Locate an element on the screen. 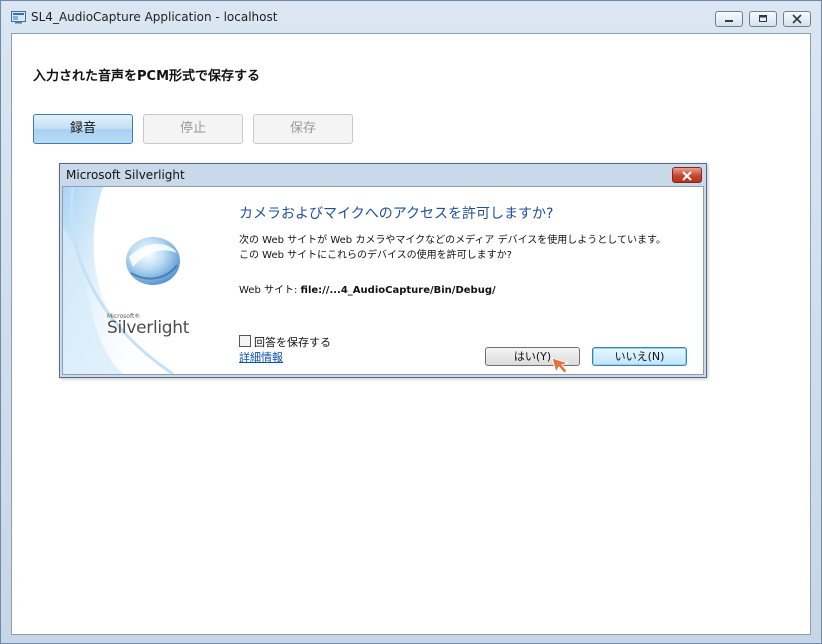  site-label: Web サイト: is located at coordinates (270, 290).